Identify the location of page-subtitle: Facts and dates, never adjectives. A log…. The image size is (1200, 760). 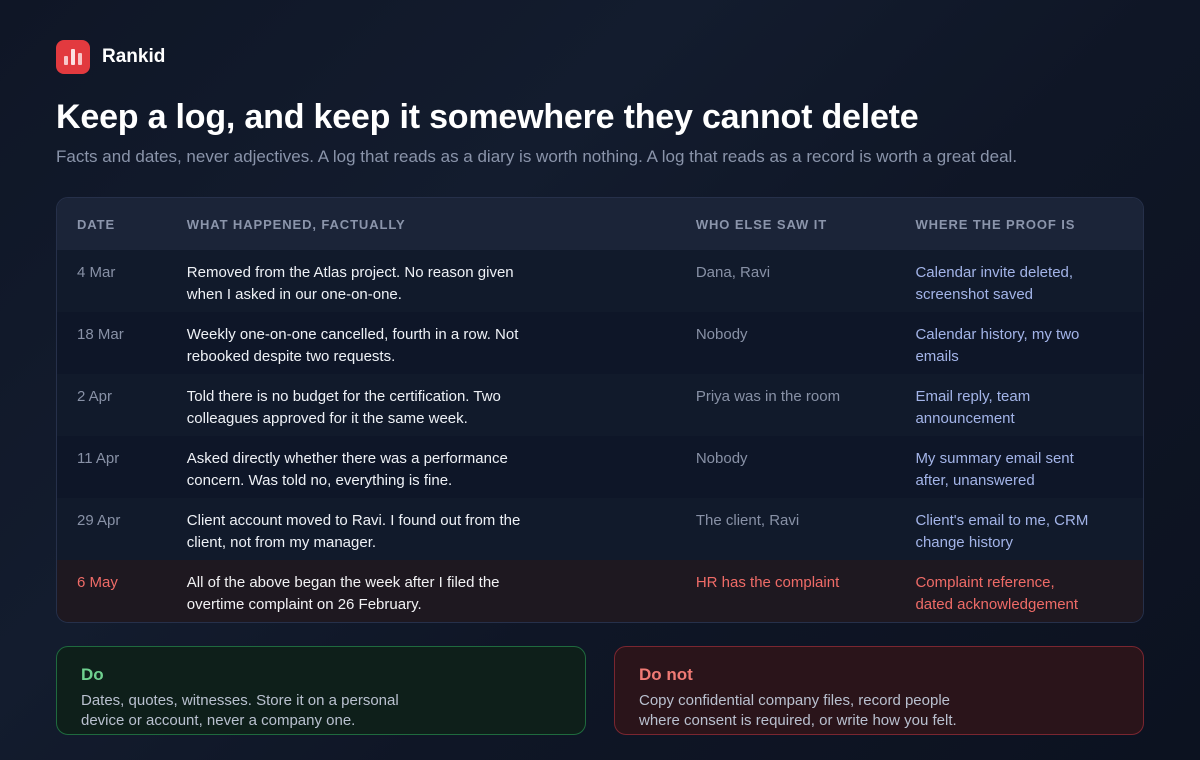
(537, 156).